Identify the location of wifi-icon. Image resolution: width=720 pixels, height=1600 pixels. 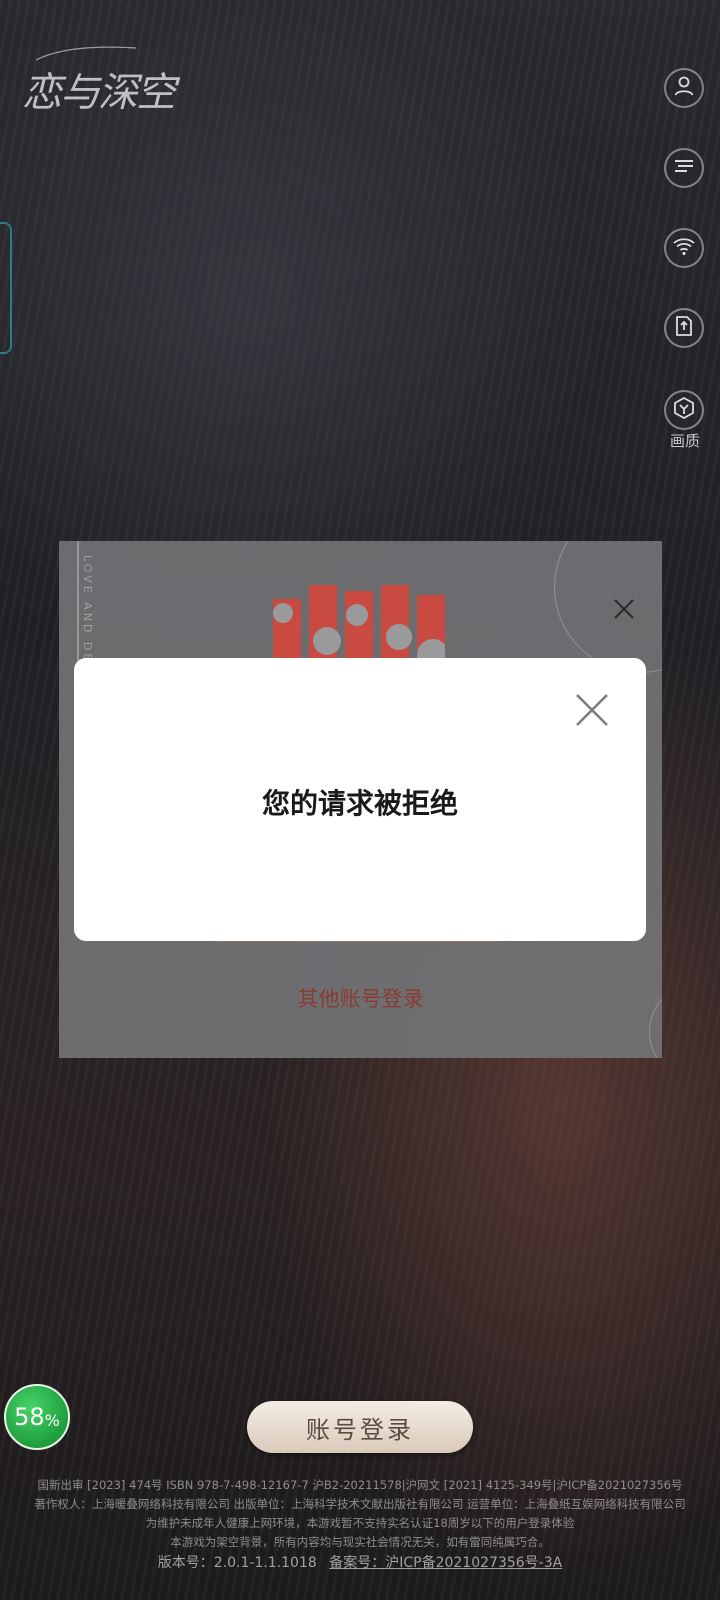
(684, 248).